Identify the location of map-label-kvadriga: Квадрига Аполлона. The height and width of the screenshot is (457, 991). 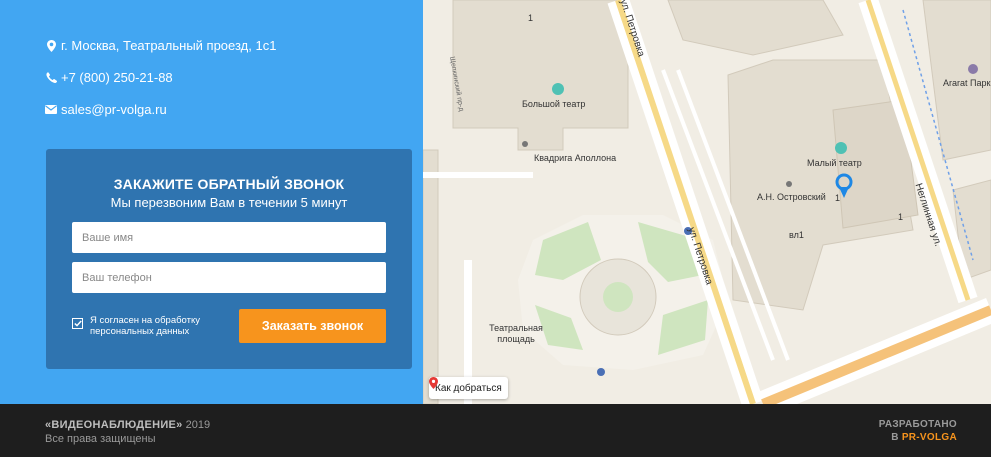
(575, 158).